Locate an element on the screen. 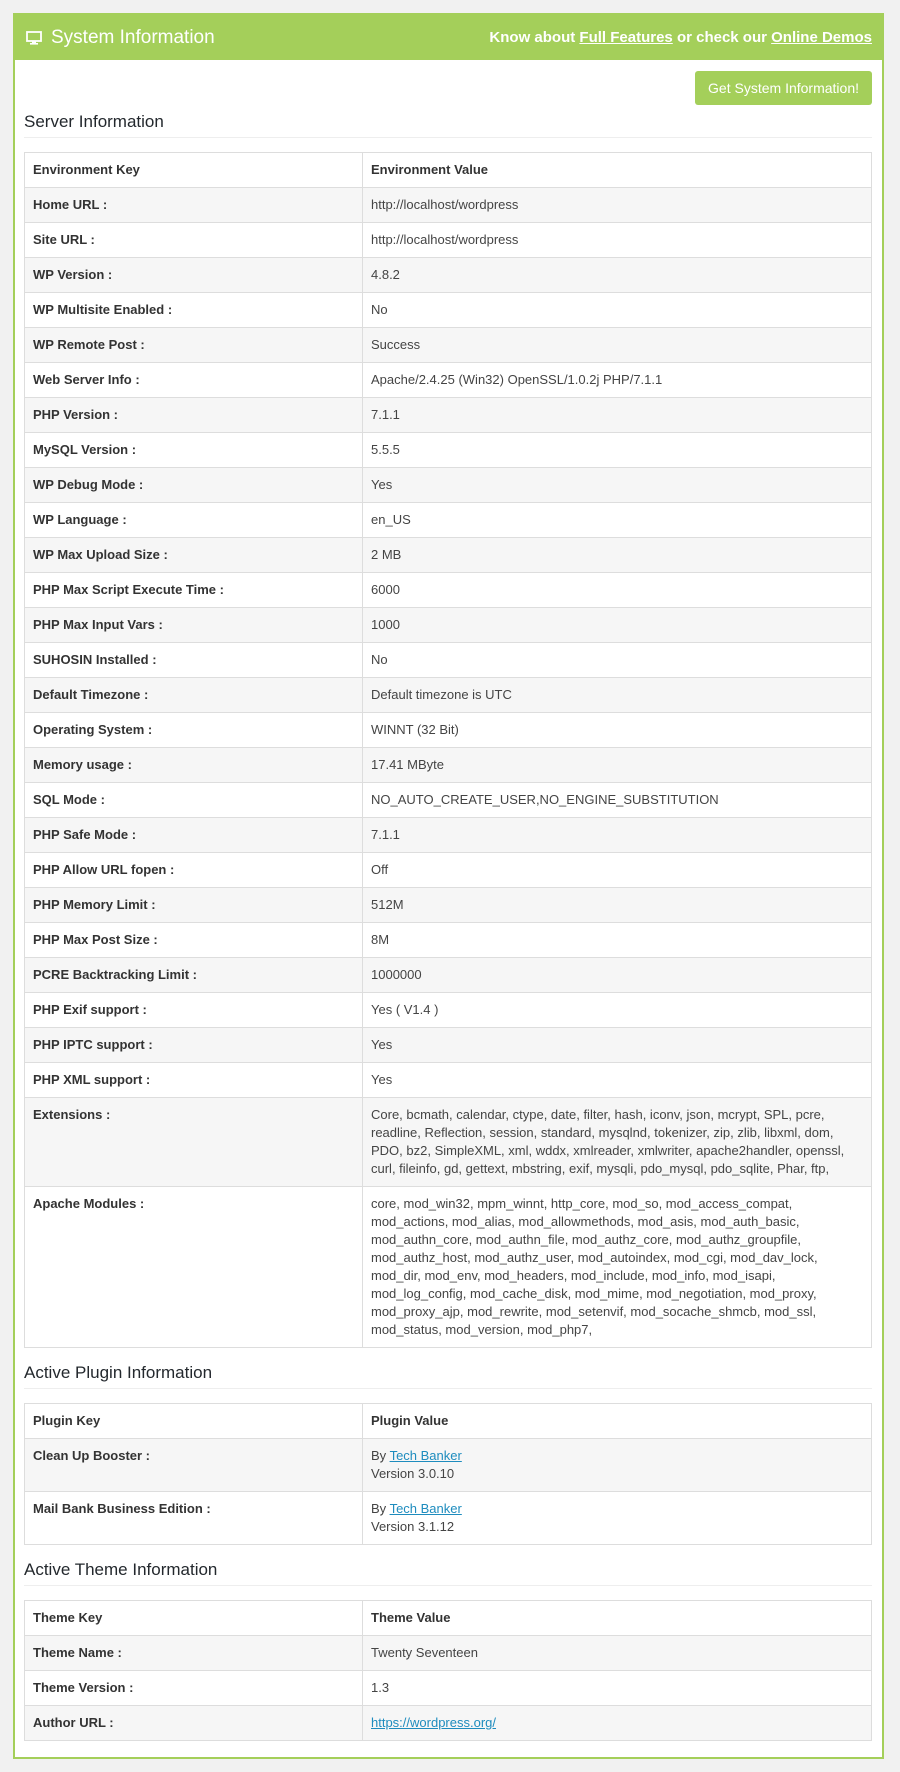  environment-key: PHP Memory Limit : is located at coordinates (193, 905).